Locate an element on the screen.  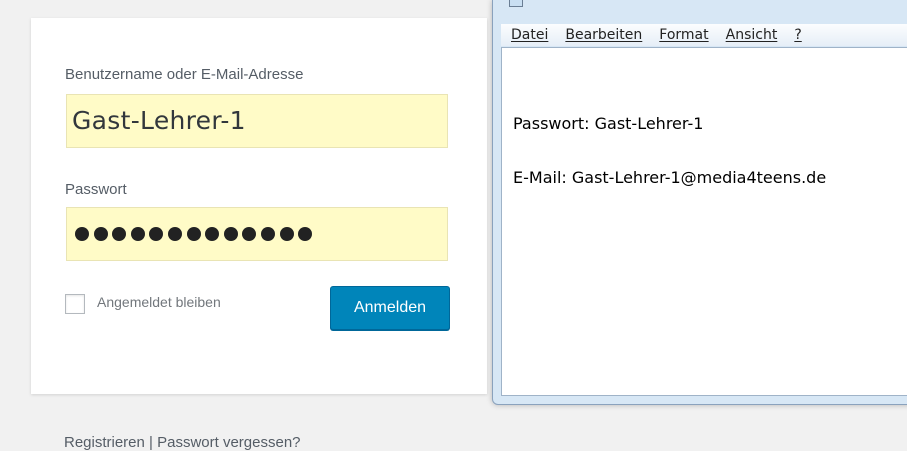
menu-bearbeiten: Bearbeiten is located at coordinates (603, 35).